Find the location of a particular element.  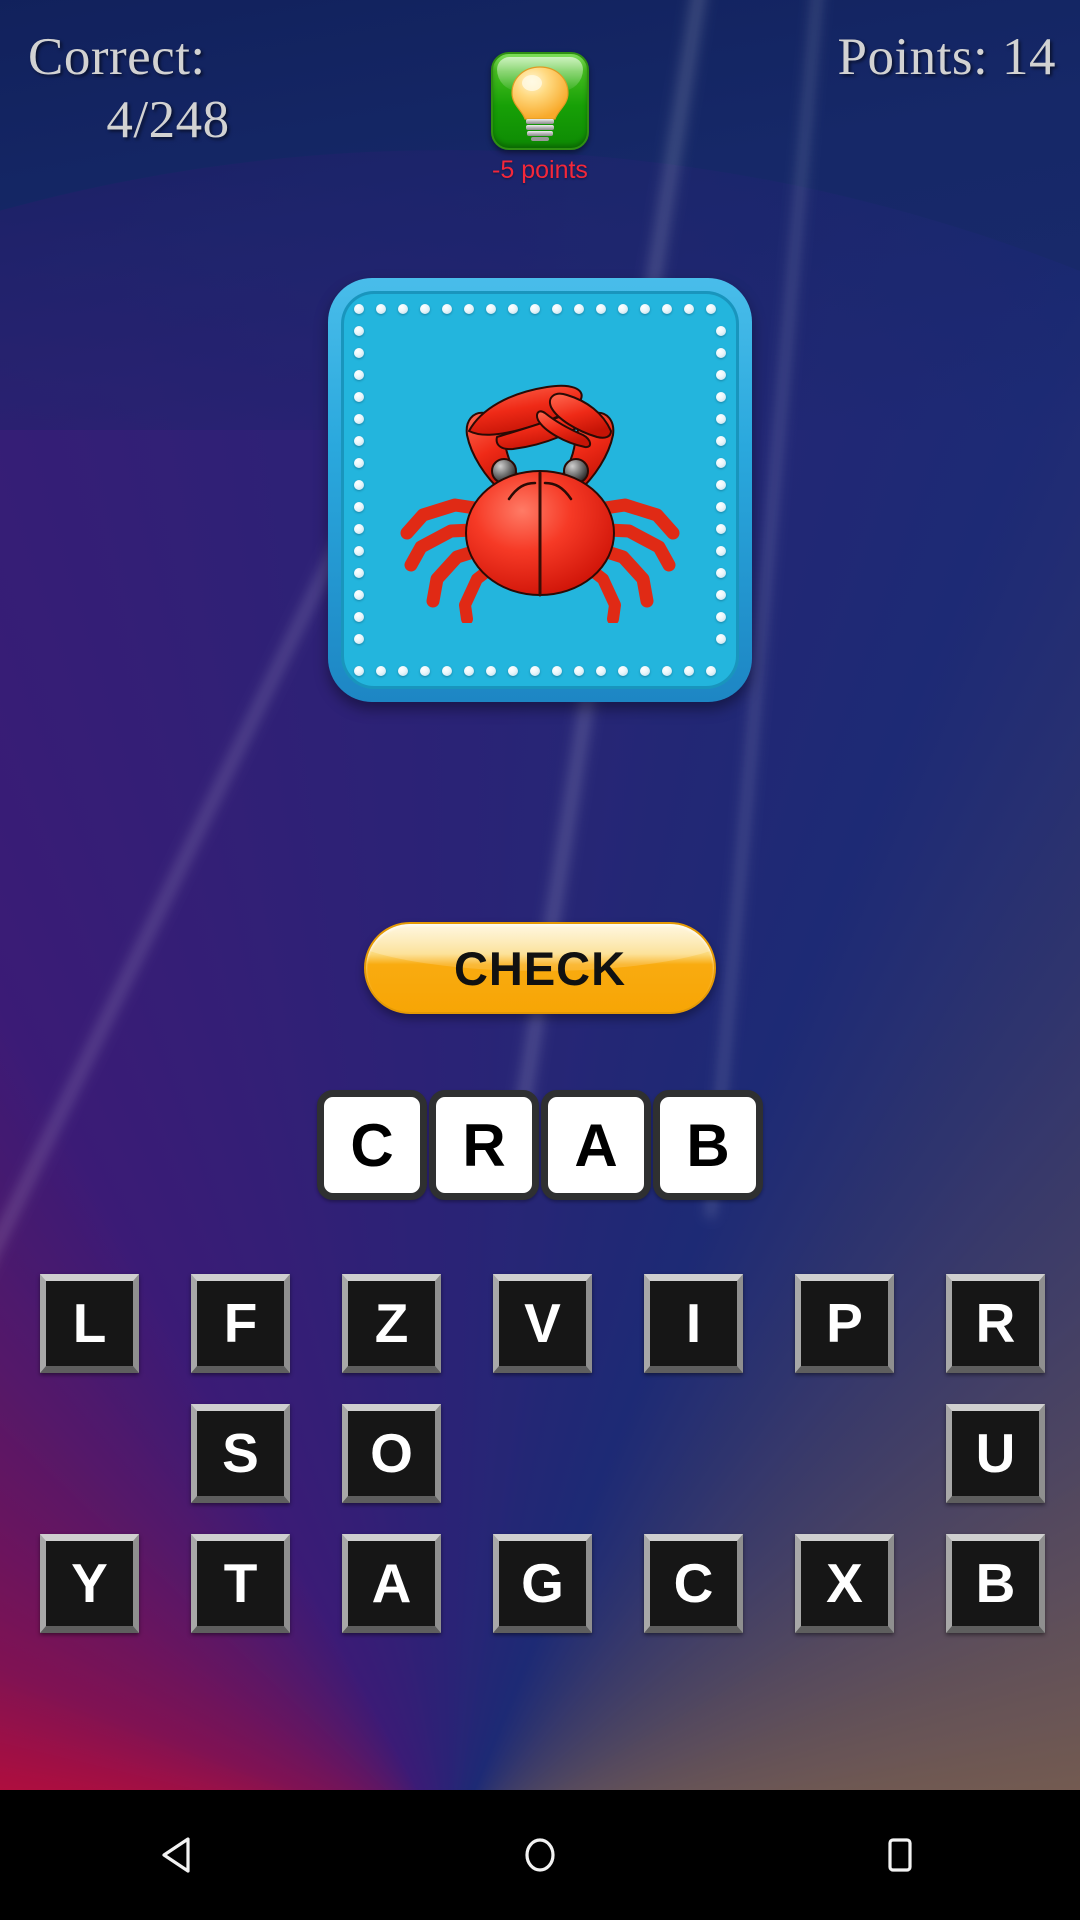

keyboard-row: LFZVIPR is located at coordinates (540, 1323).